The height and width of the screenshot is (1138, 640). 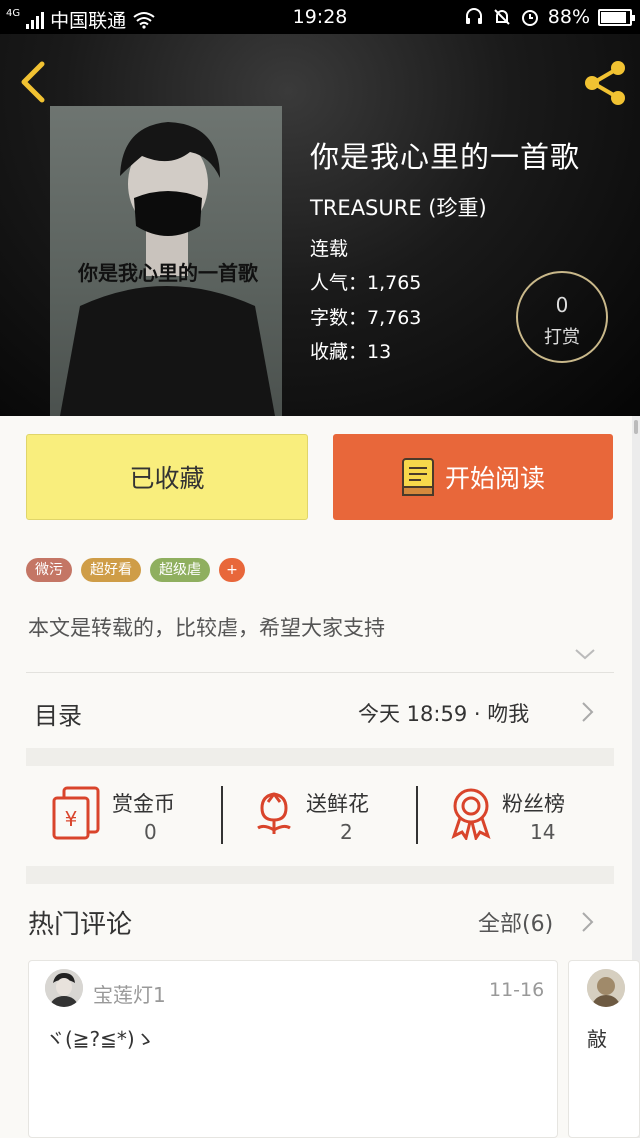 What do you see at coordinates (636, 427) in the screenshot?
I see `scrollbar-thumb` at bounding box center [636, 427].